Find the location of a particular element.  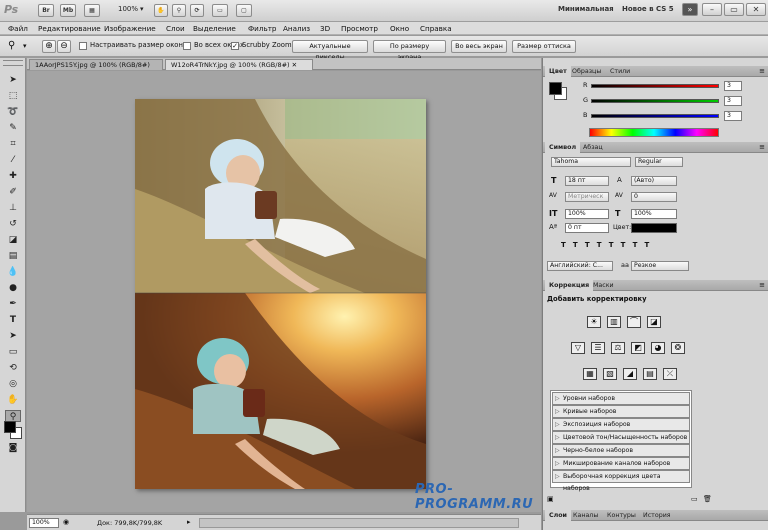

hand-tool-icon: ✋ is located at coordinates (13, 400).